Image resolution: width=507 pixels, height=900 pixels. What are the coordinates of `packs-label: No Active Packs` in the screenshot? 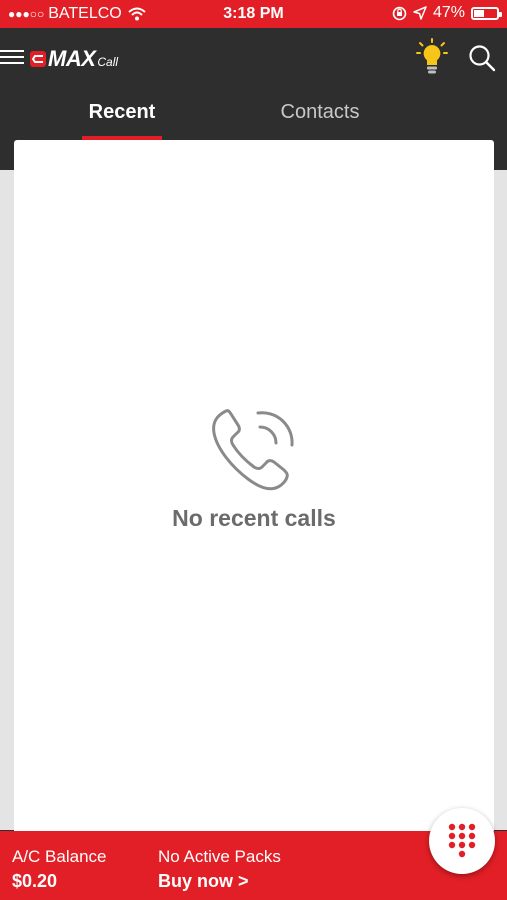 It's located at (219, 856).